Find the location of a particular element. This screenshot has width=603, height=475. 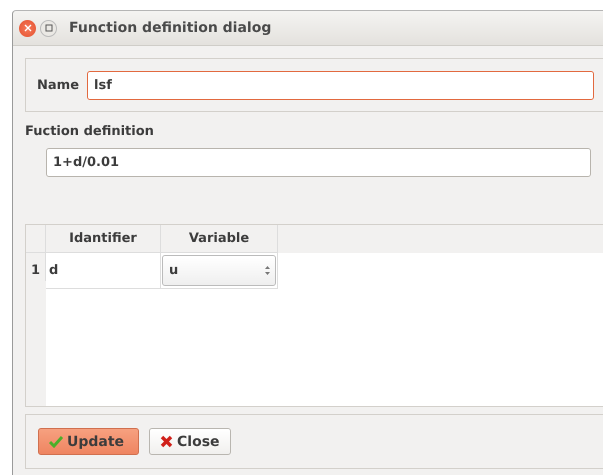

name-label: Name is located at coordinates (58, 85).